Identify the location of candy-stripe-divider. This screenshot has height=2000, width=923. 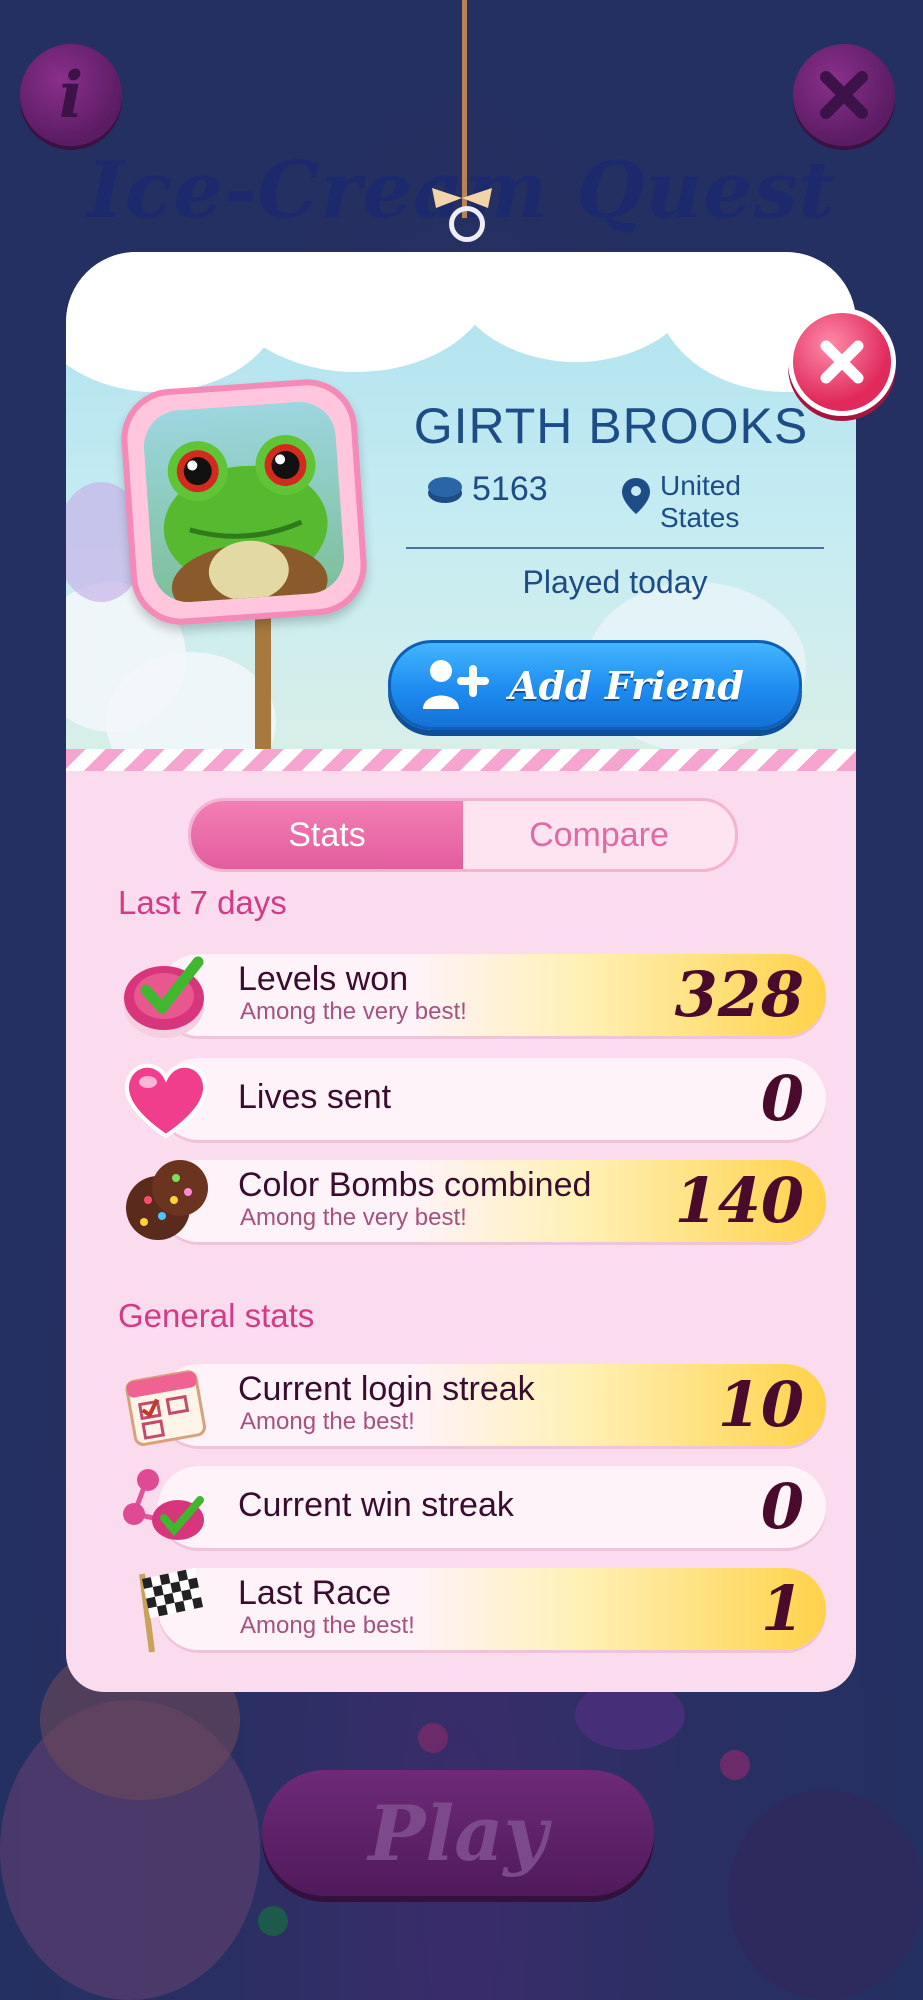
(461, 760).